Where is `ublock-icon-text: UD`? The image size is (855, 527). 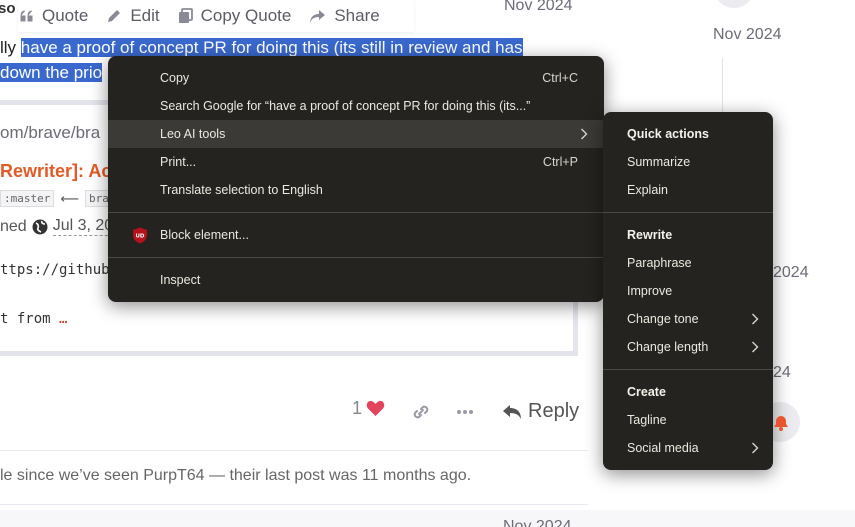 ublock-icon-text: UD is located at coordinates (139, 237).